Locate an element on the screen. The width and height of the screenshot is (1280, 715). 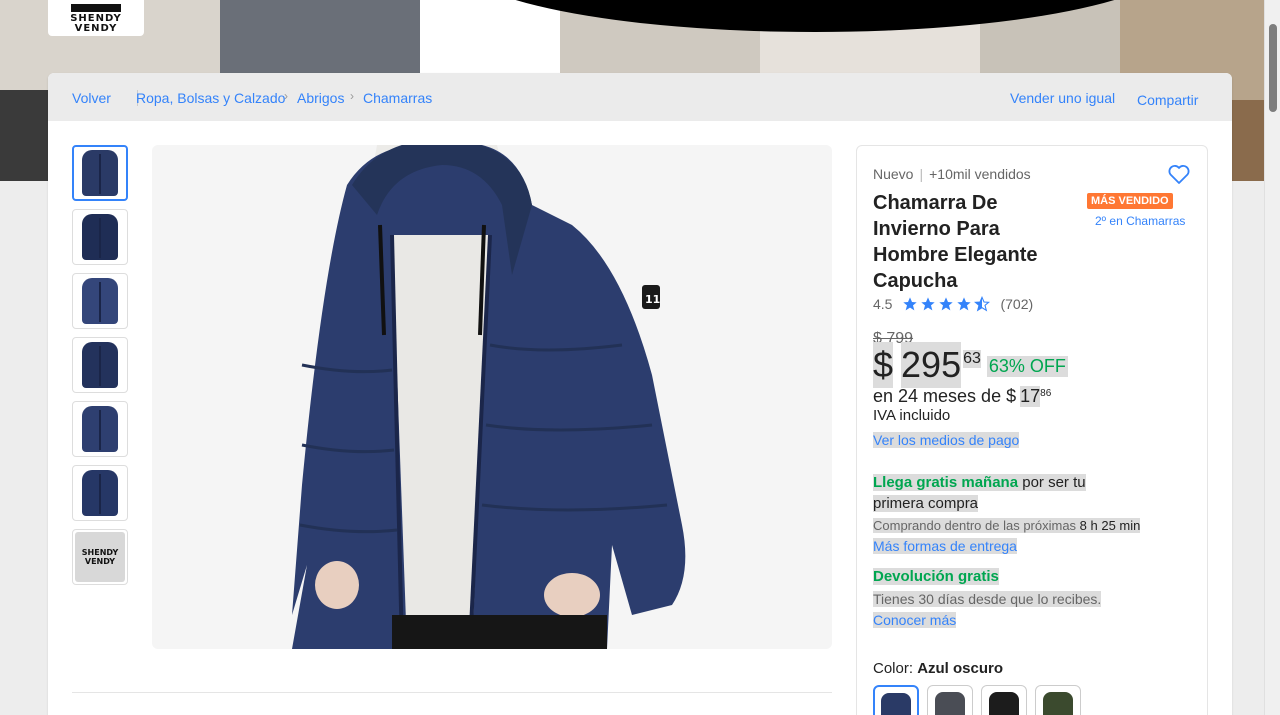
current-price: $ 295 63 63% OFF is located at coordinates (970, 365).